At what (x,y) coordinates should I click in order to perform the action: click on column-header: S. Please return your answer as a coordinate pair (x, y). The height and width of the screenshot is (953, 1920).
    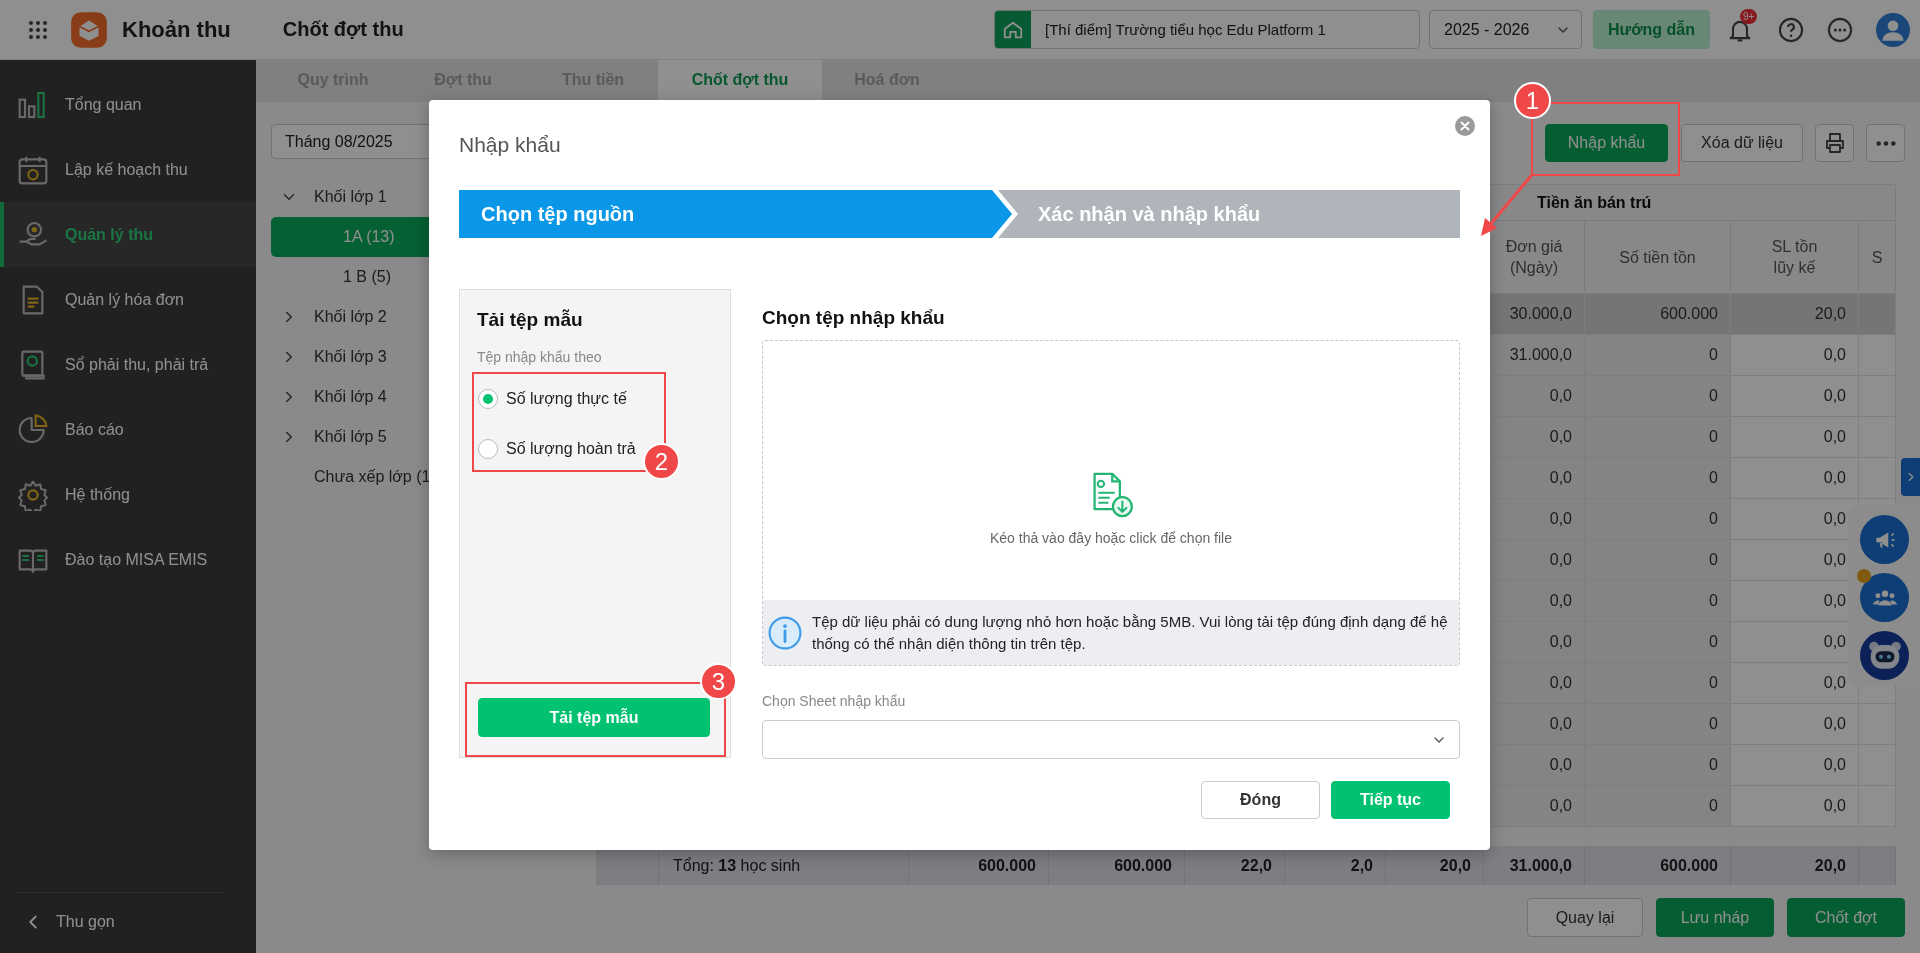
    Looking at the image, I should click on (1877, 257).